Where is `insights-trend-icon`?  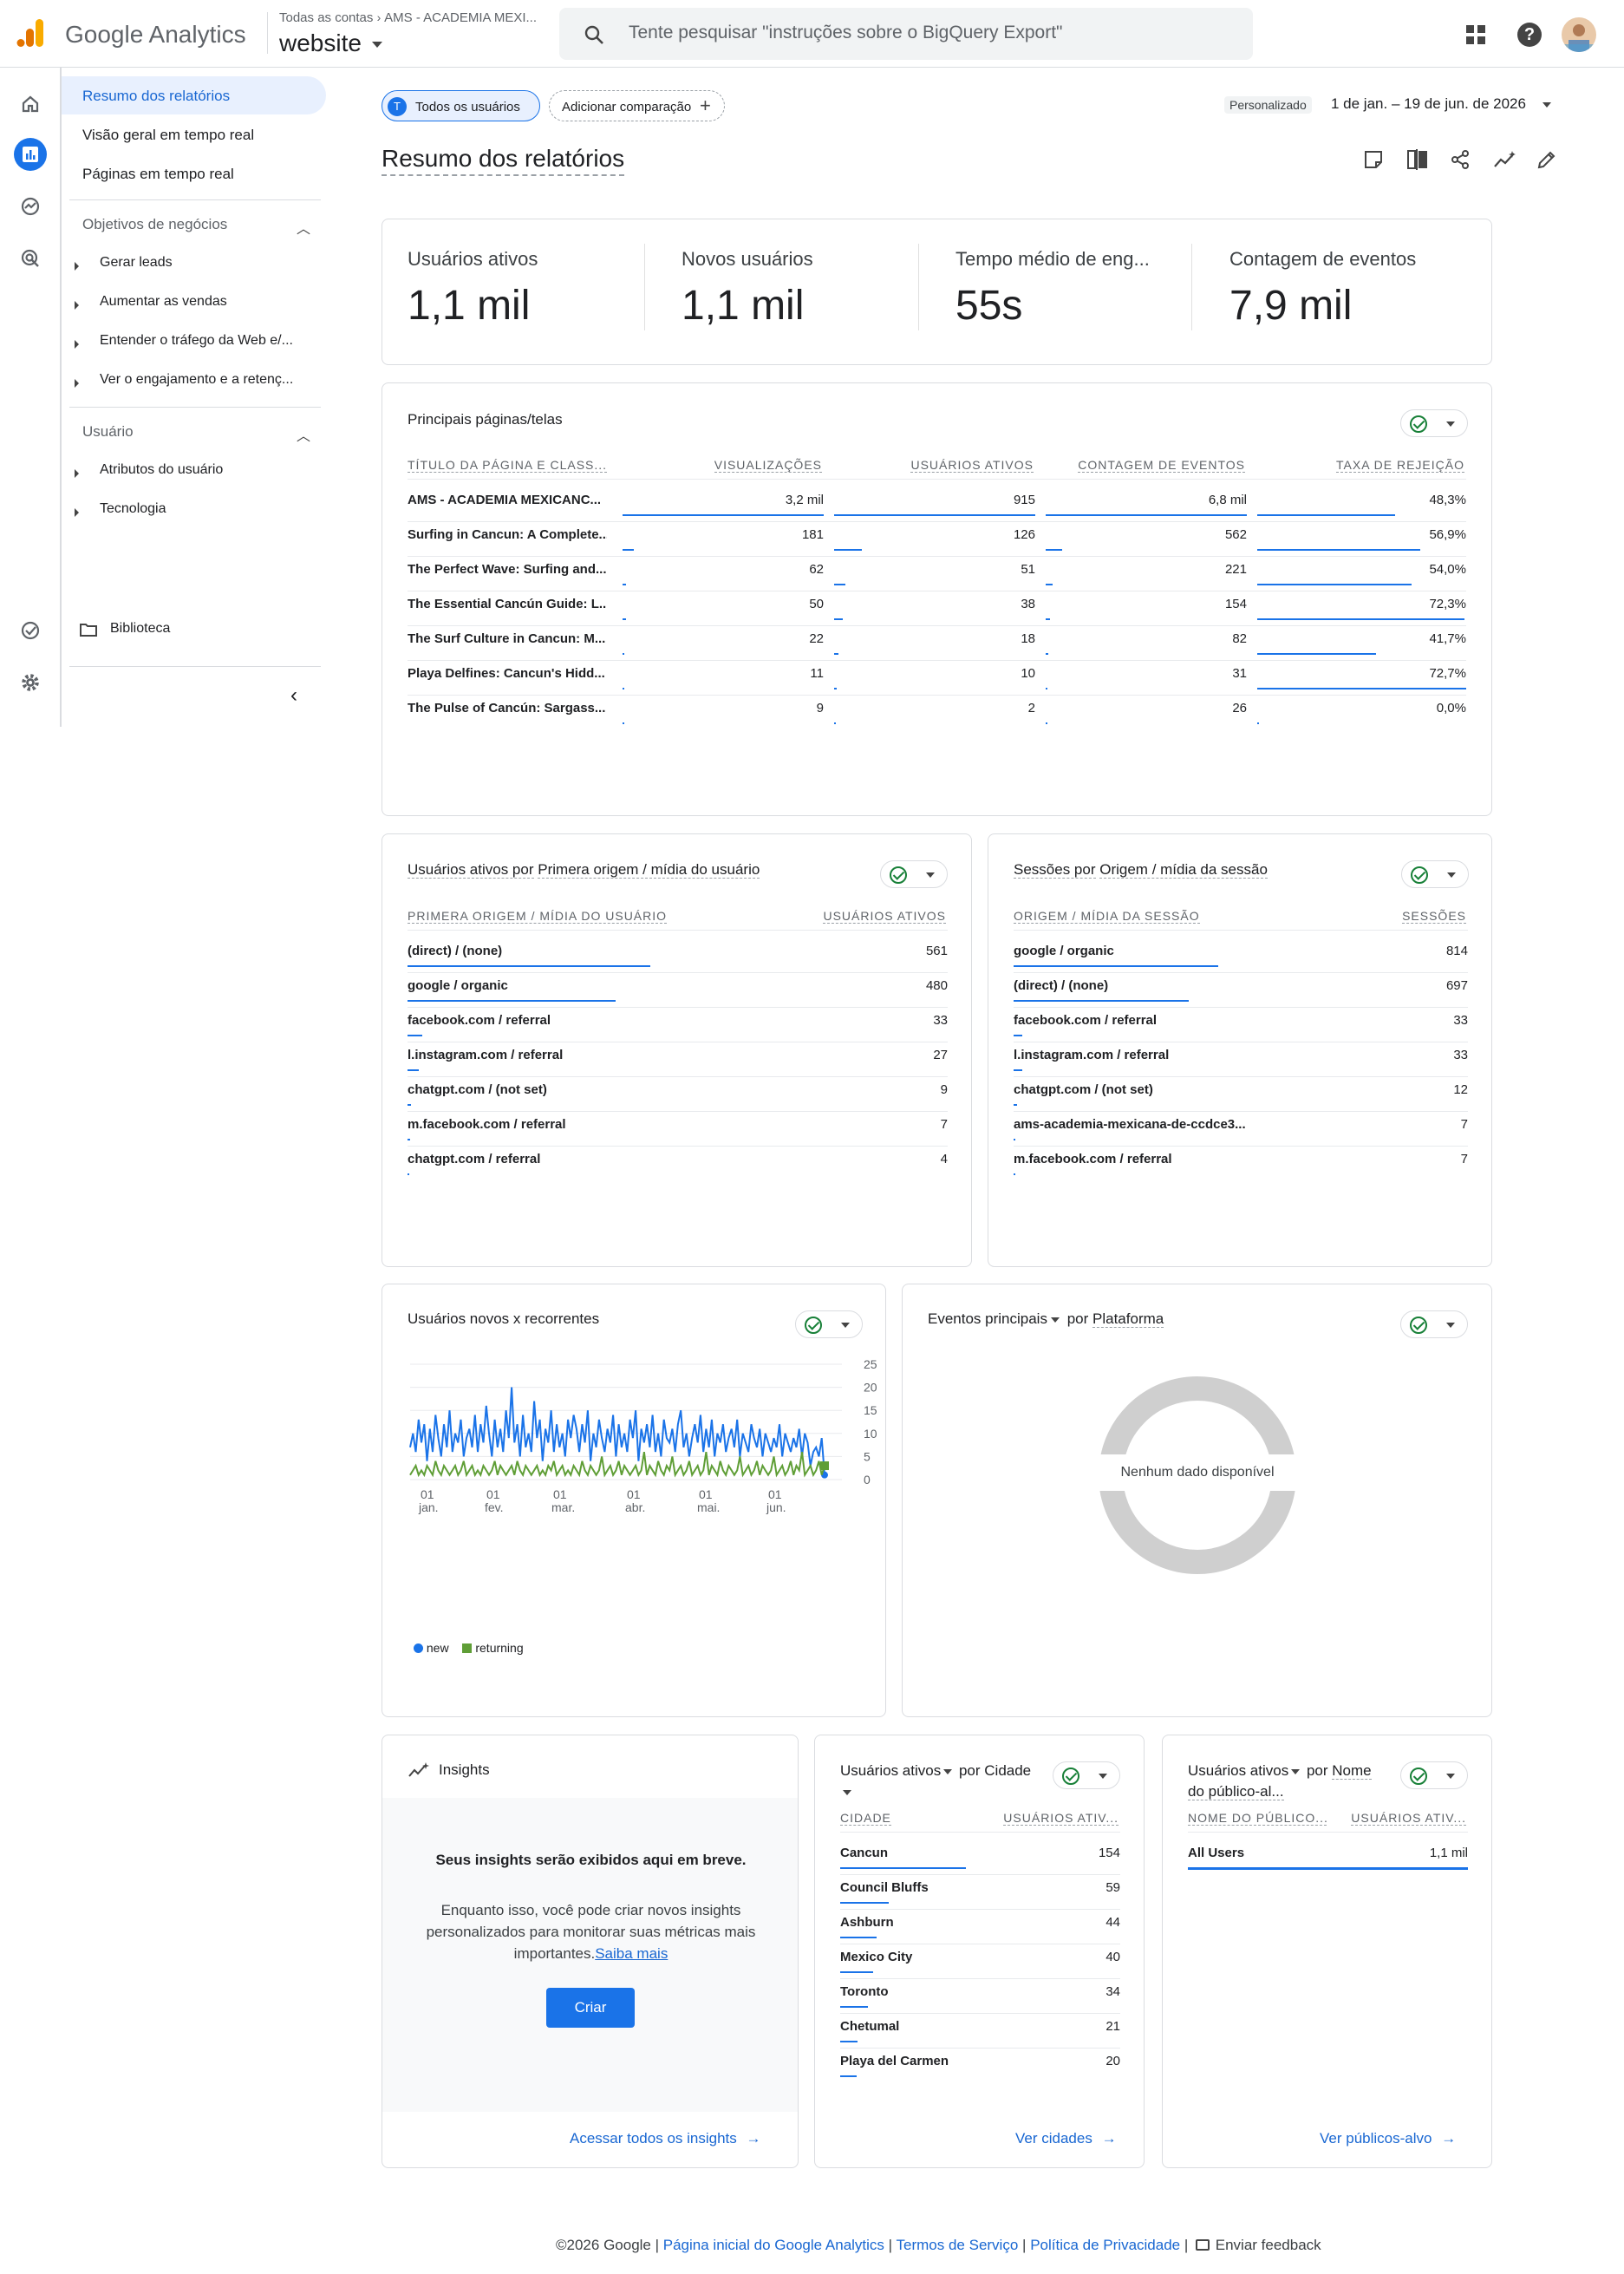
insights-trend-icon is located at coordinates (1505, 161).